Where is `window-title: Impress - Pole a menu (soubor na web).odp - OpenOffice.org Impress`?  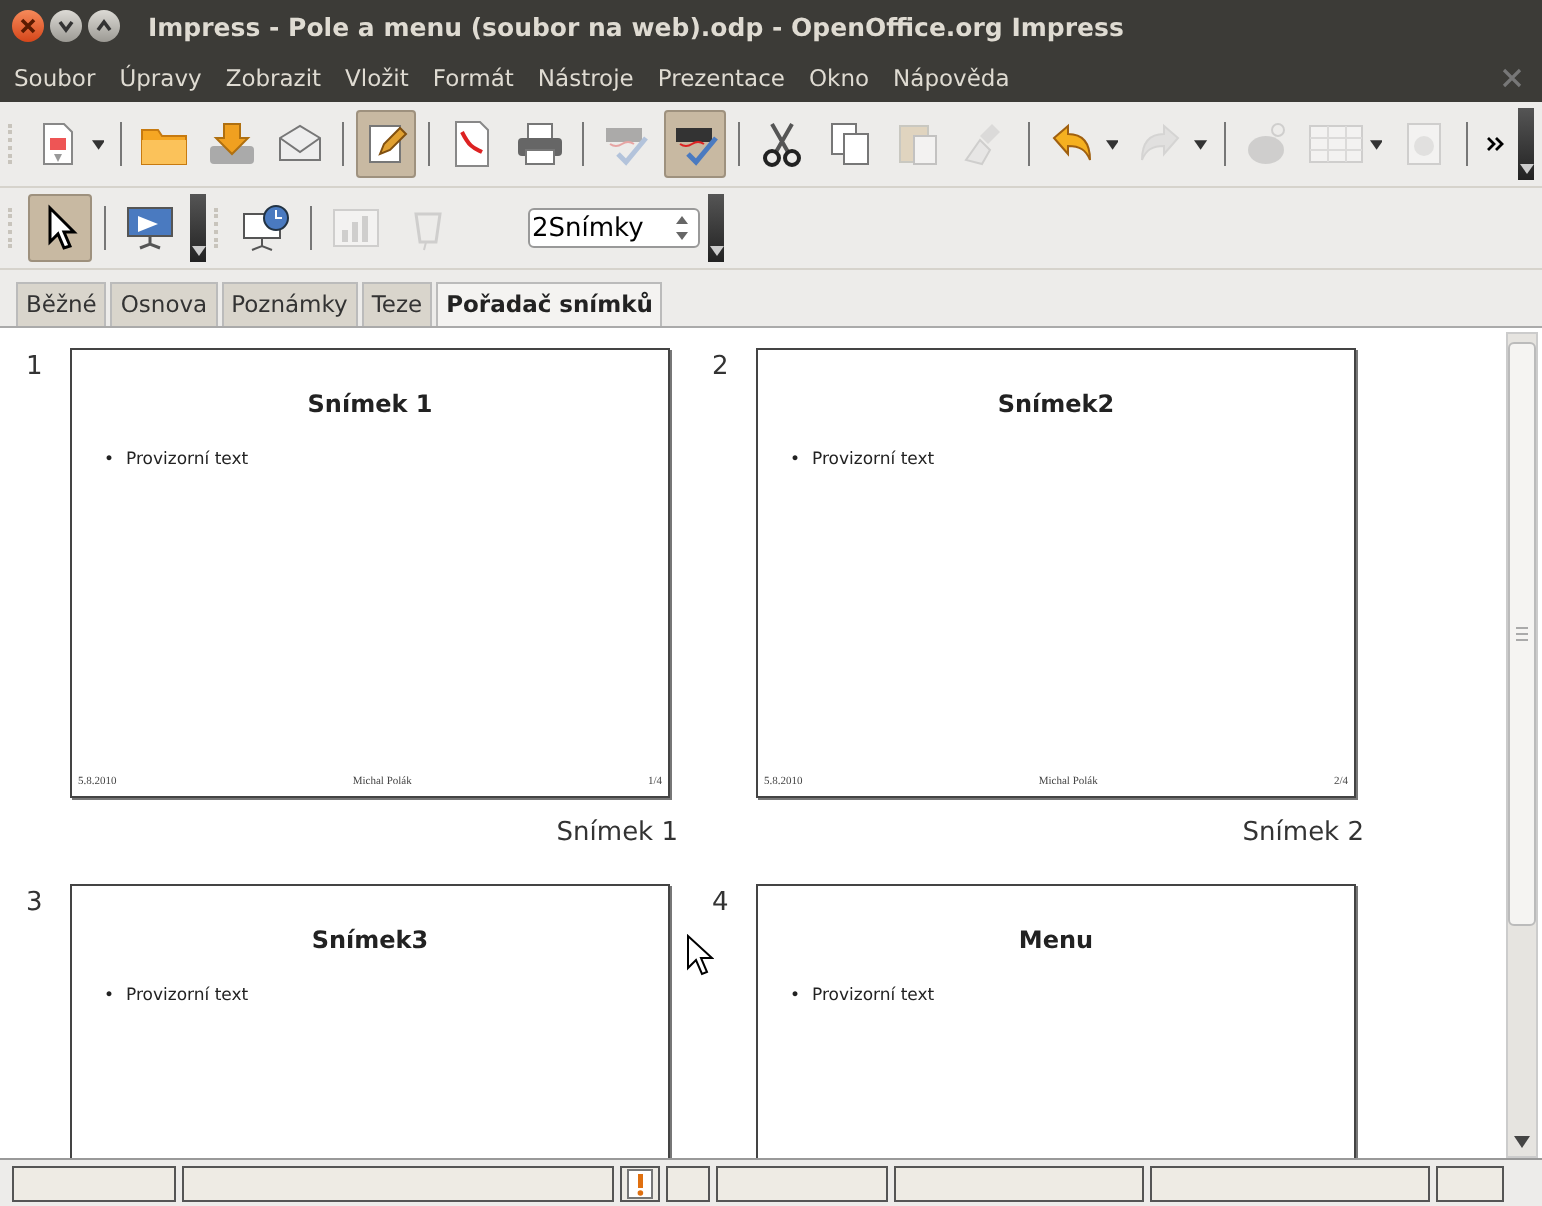
window-title: Impress - Pole a menu (soubor na web).odp - OpenOffice.org Impress is located at coordinates (636, 26).